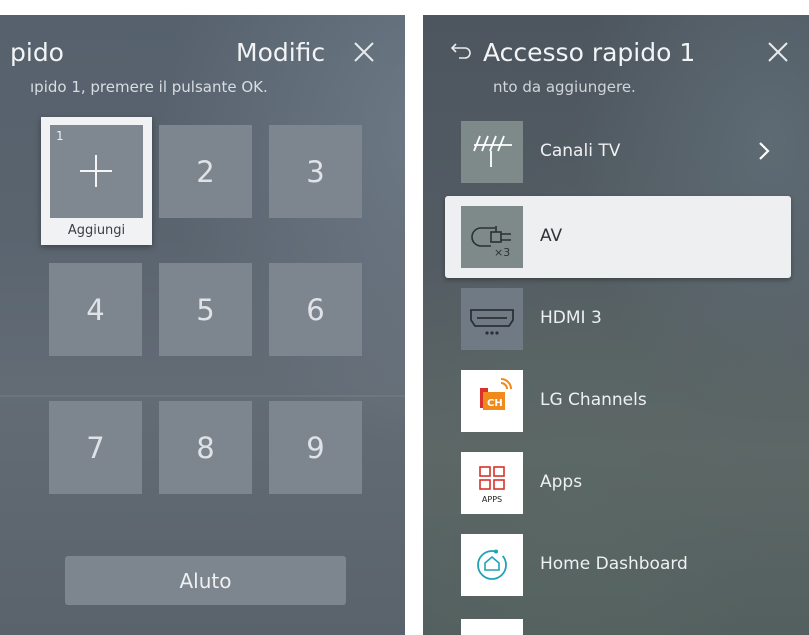 This screenshot has height=635, width=809. What do you see at coordinates (492, 565) in the screenshot?
I see `home-dashboard-icon` at bounding box center [492, 565].